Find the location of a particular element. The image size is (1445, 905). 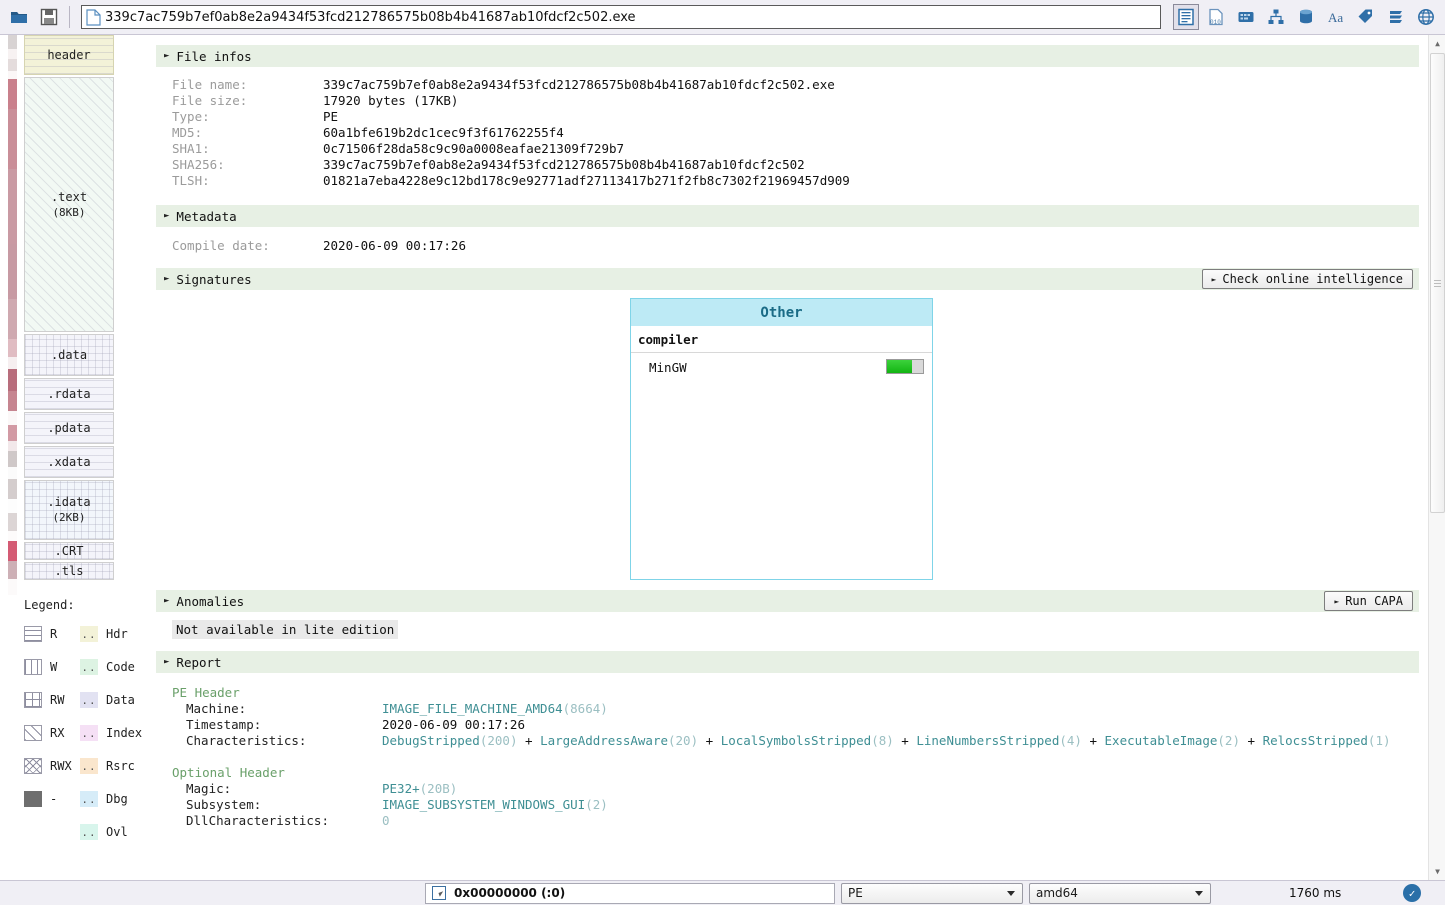

stack-view-icon is located at coordinates (1396, 17).